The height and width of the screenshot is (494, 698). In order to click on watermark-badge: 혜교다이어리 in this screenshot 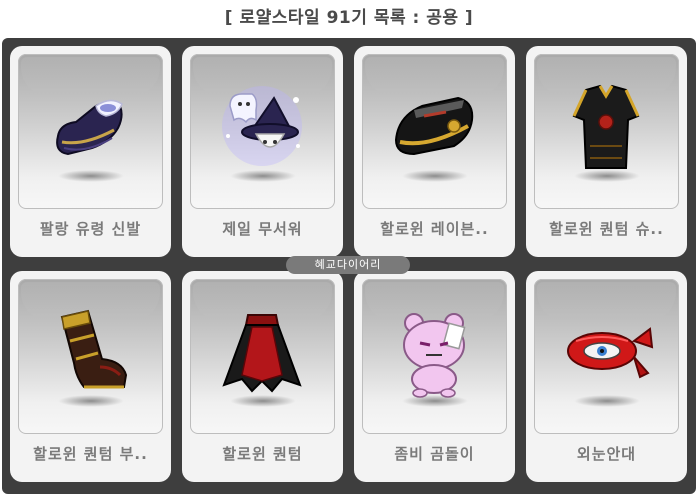, I will do `click(348, 265)`.